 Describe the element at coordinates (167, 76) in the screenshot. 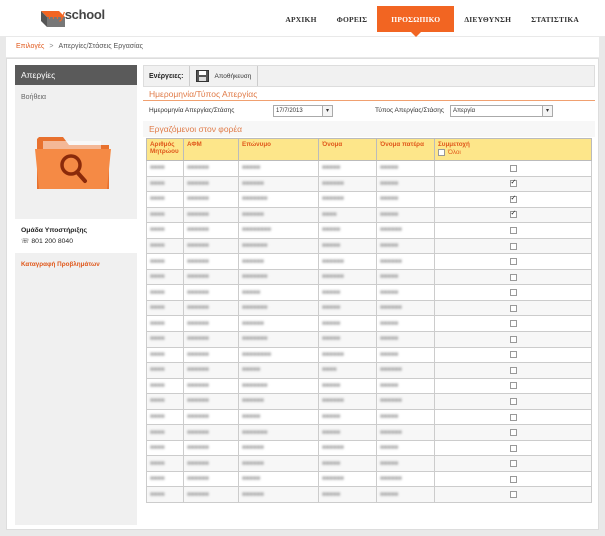

I see `actions-label: Ενέργειες:` at that location.